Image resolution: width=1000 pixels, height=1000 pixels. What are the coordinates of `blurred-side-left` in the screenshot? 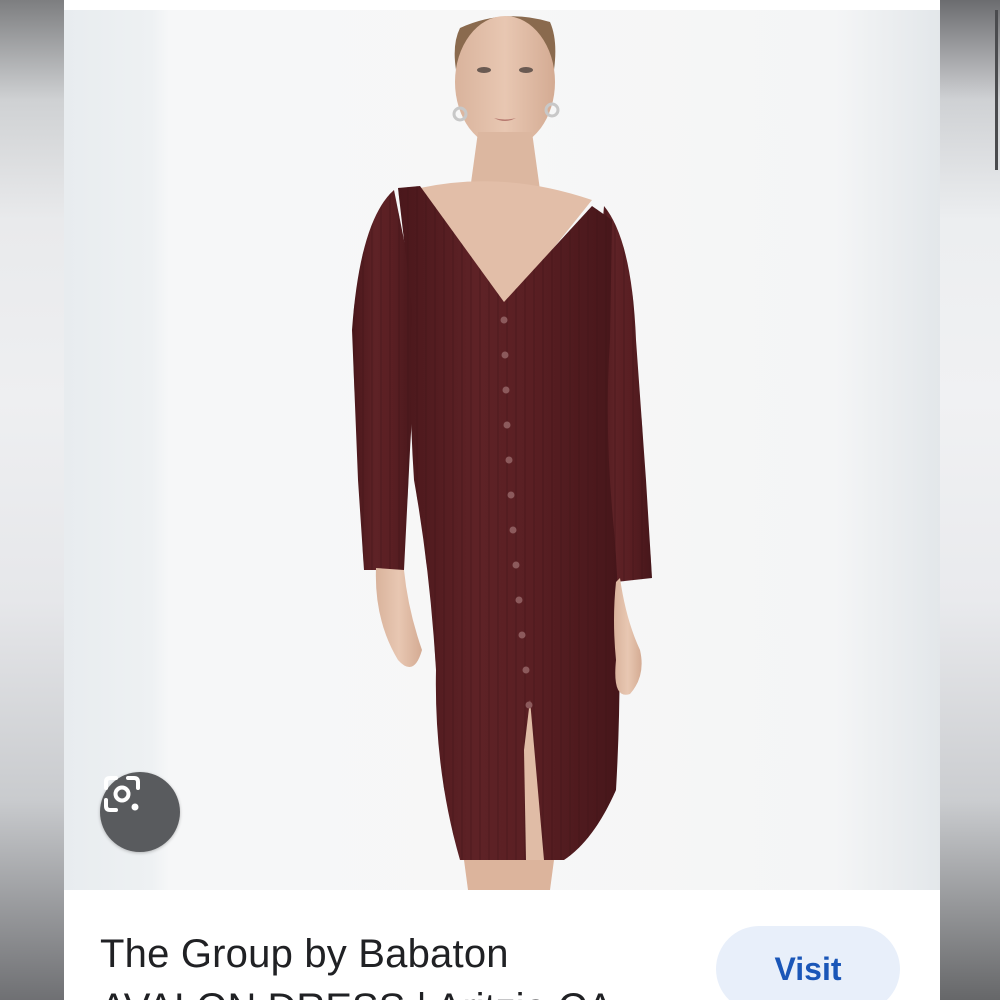 It's located at (32, 500).